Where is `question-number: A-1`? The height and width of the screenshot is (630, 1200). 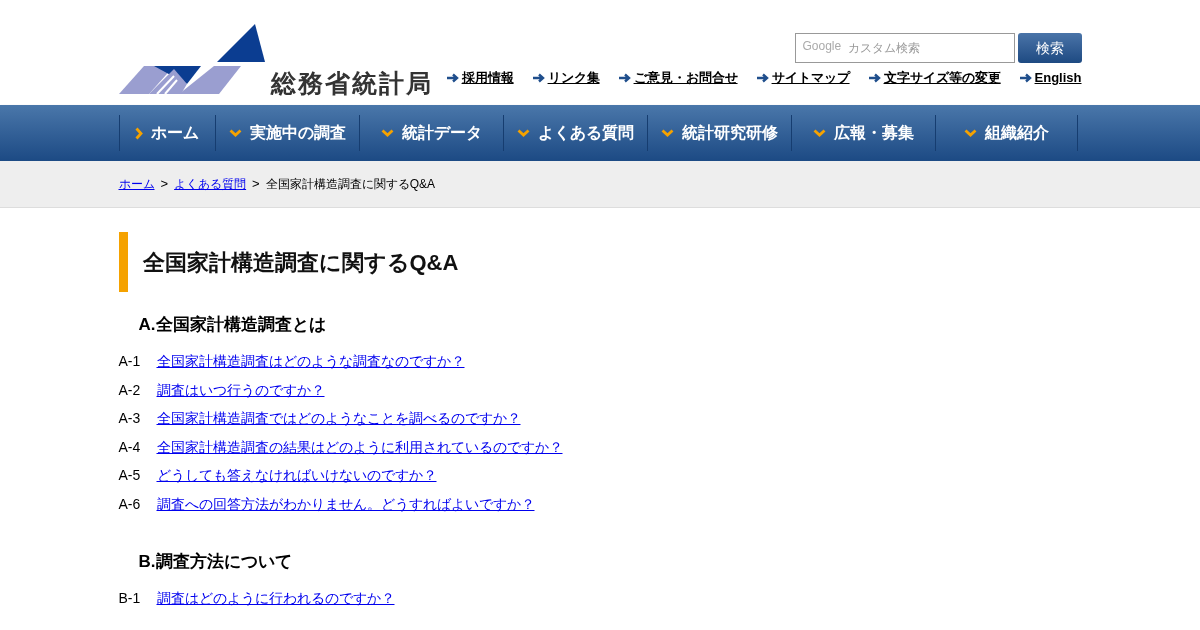
question-number: A-1 is located at coordinates (130, 362).